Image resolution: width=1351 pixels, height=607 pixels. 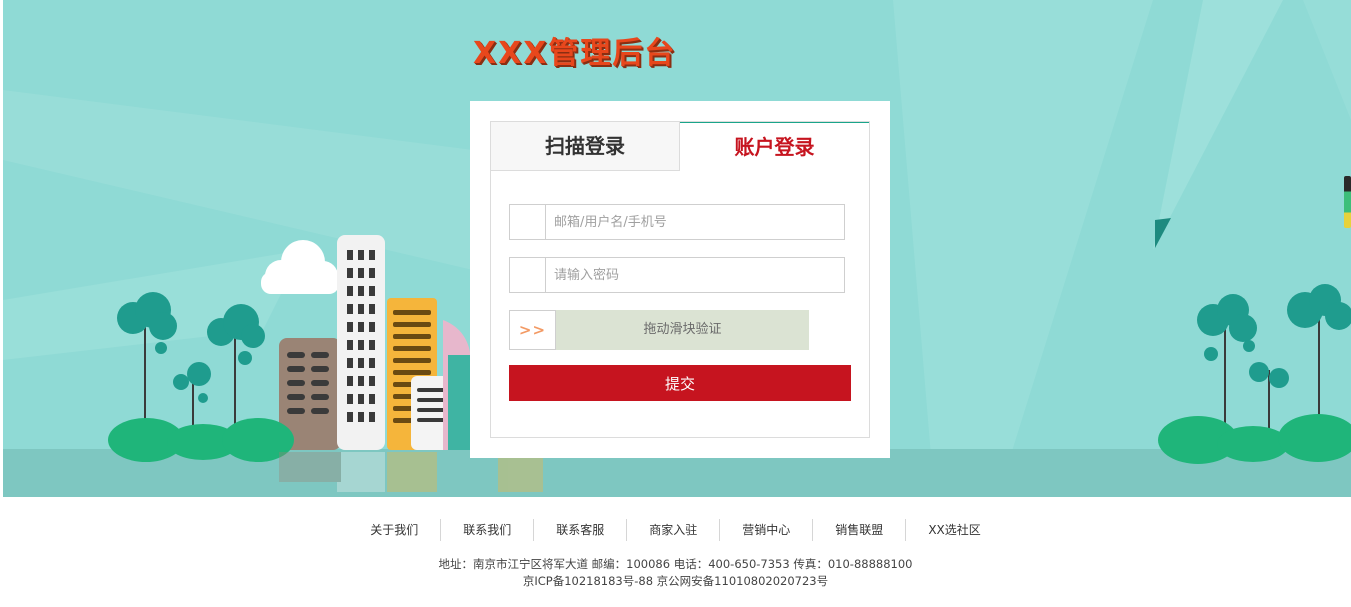 I want to click on side-scroll-widget, so click(x=1347, y=202).